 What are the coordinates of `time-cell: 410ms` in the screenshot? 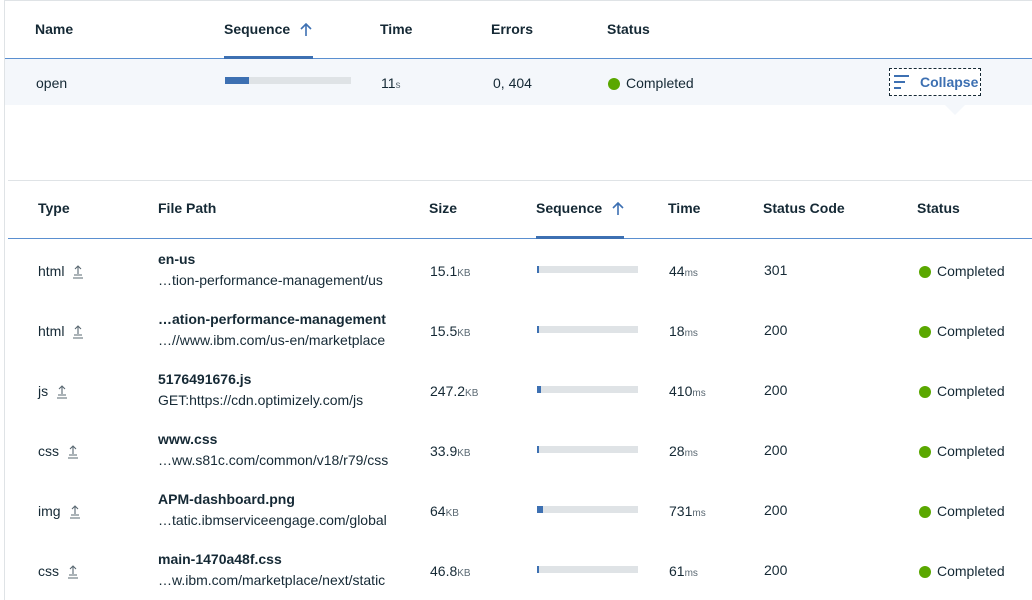 It's located at (687, 391).